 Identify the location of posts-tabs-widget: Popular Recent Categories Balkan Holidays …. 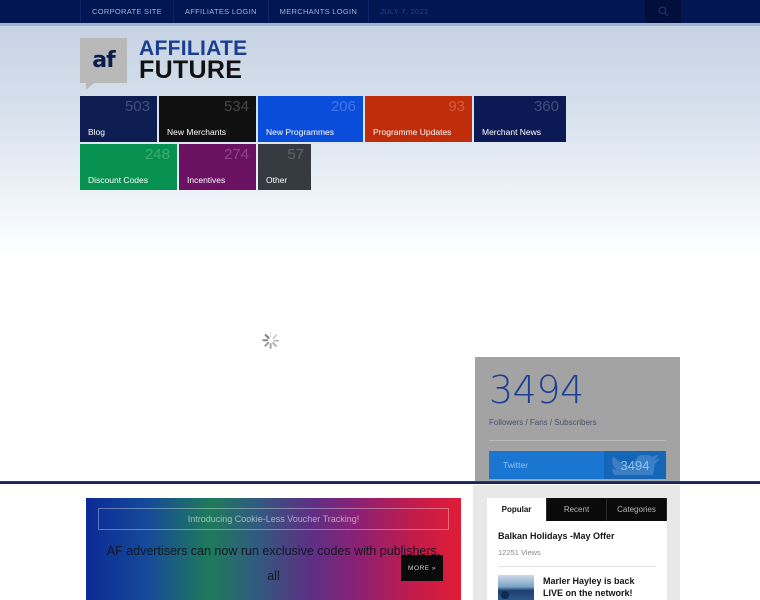
(577, 549).